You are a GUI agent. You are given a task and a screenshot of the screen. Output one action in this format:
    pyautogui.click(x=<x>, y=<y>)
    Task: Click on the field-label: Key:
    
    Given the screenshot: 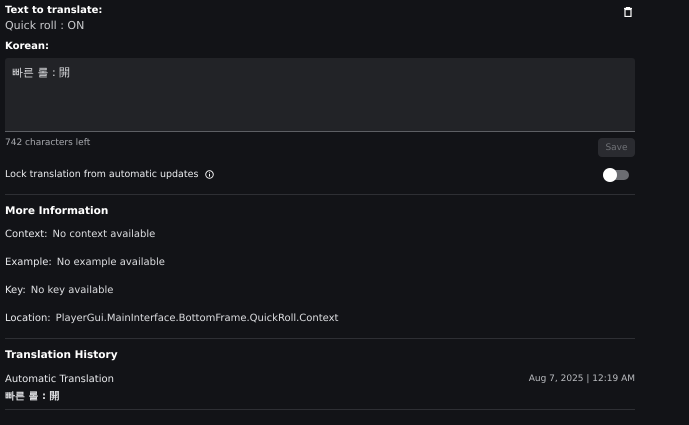 What is the action you would take?
    pyautogui.click(x=15, y=290)
    